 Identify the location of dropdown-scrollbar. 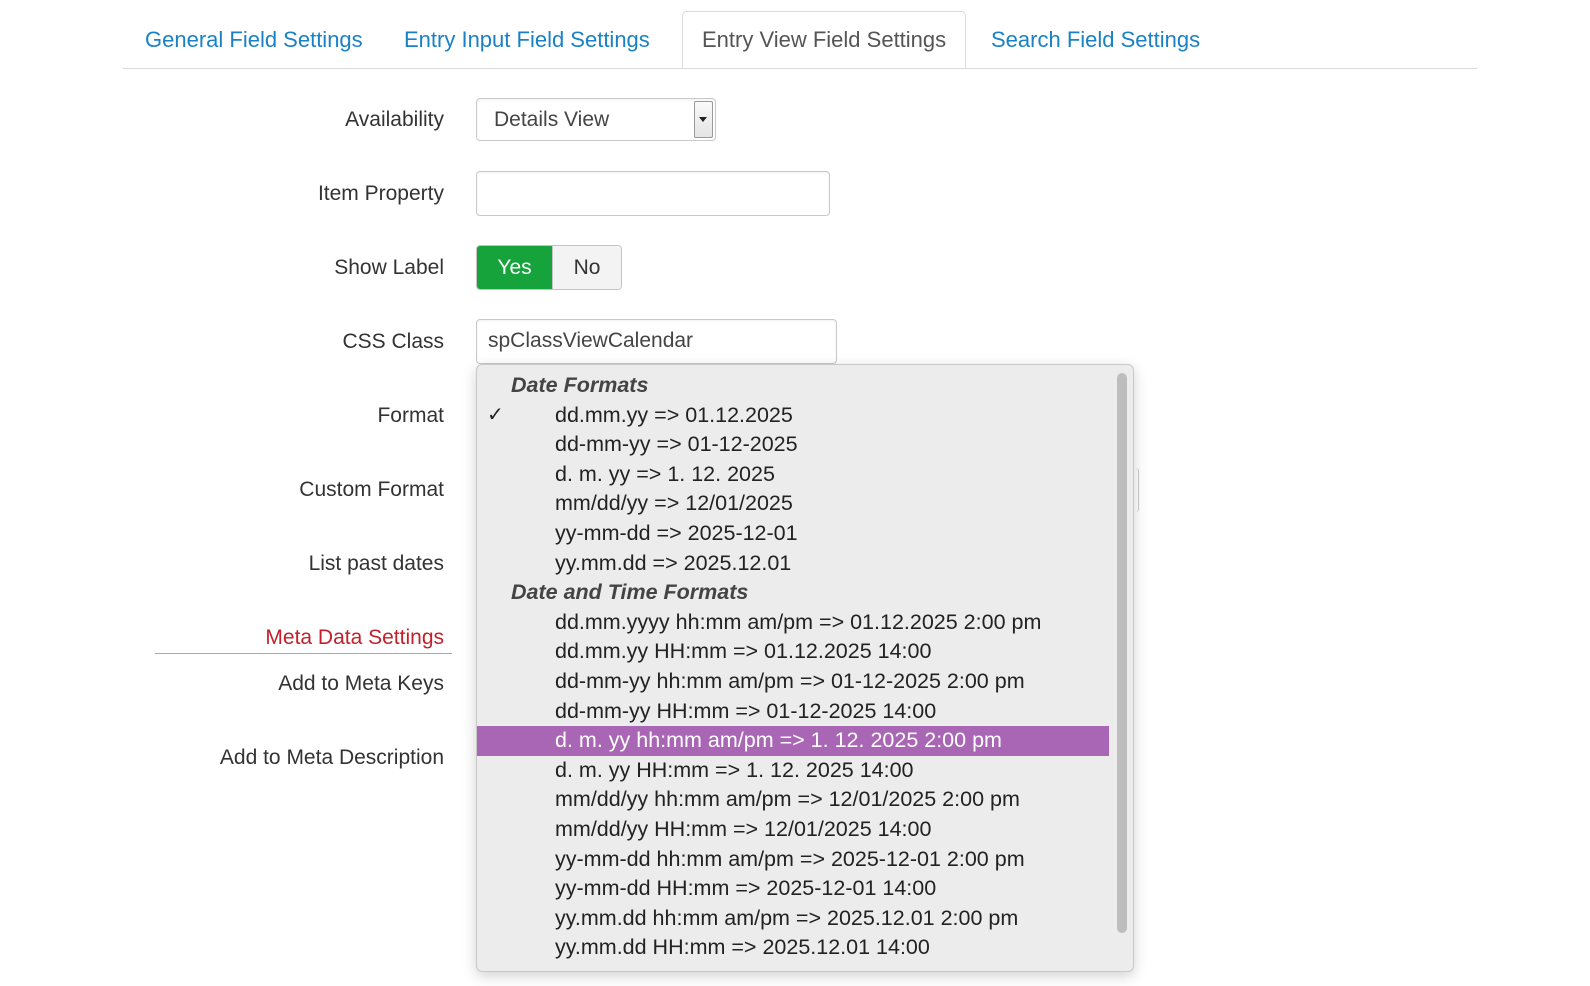
(1121, 667).